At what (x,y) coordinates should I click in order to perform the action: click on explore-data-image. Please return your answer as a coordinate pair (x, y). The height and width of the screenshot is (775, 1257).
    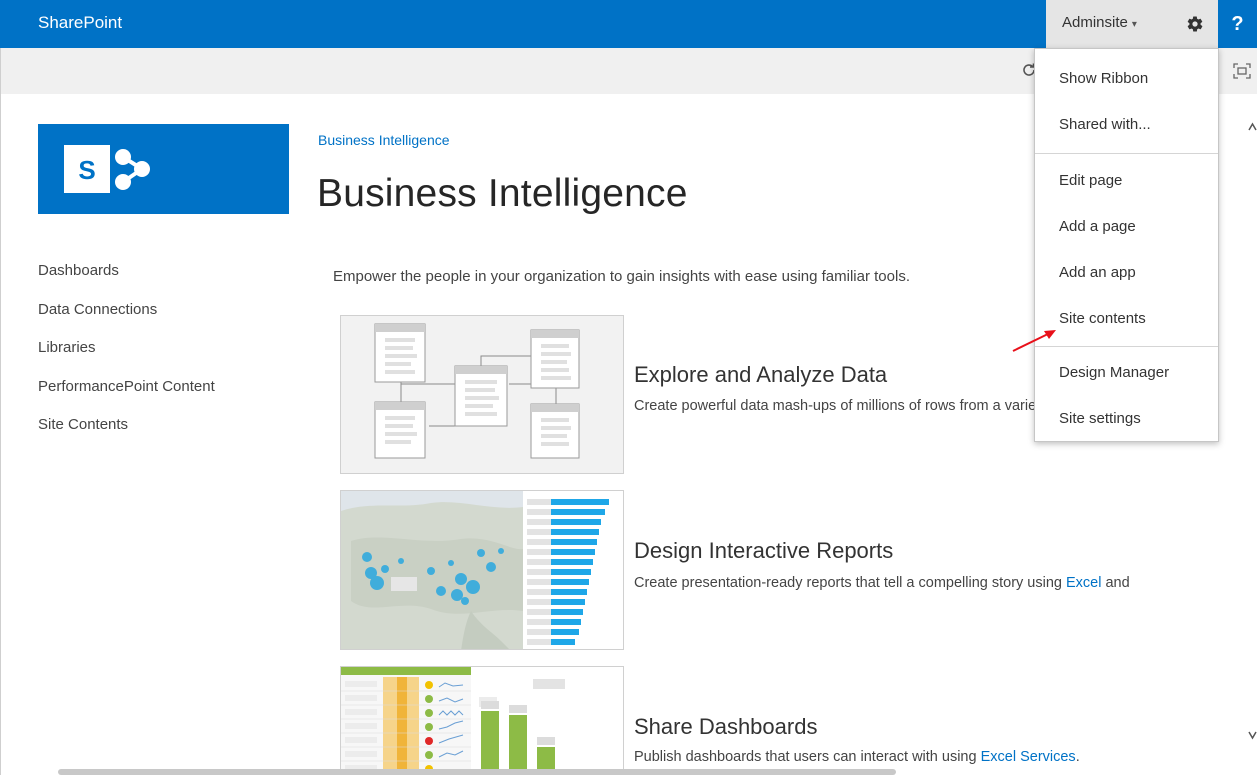
    Looking at the image, I should click on (482, 394).